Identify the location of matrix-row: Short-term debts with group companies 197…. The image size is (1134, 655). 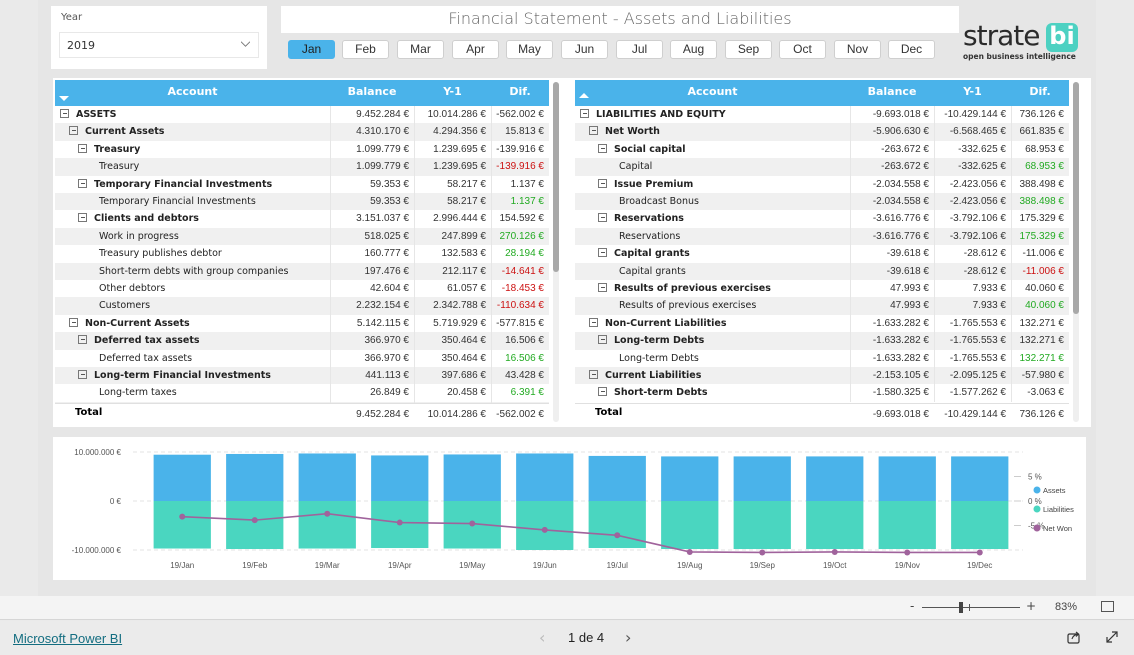
(302, 271).